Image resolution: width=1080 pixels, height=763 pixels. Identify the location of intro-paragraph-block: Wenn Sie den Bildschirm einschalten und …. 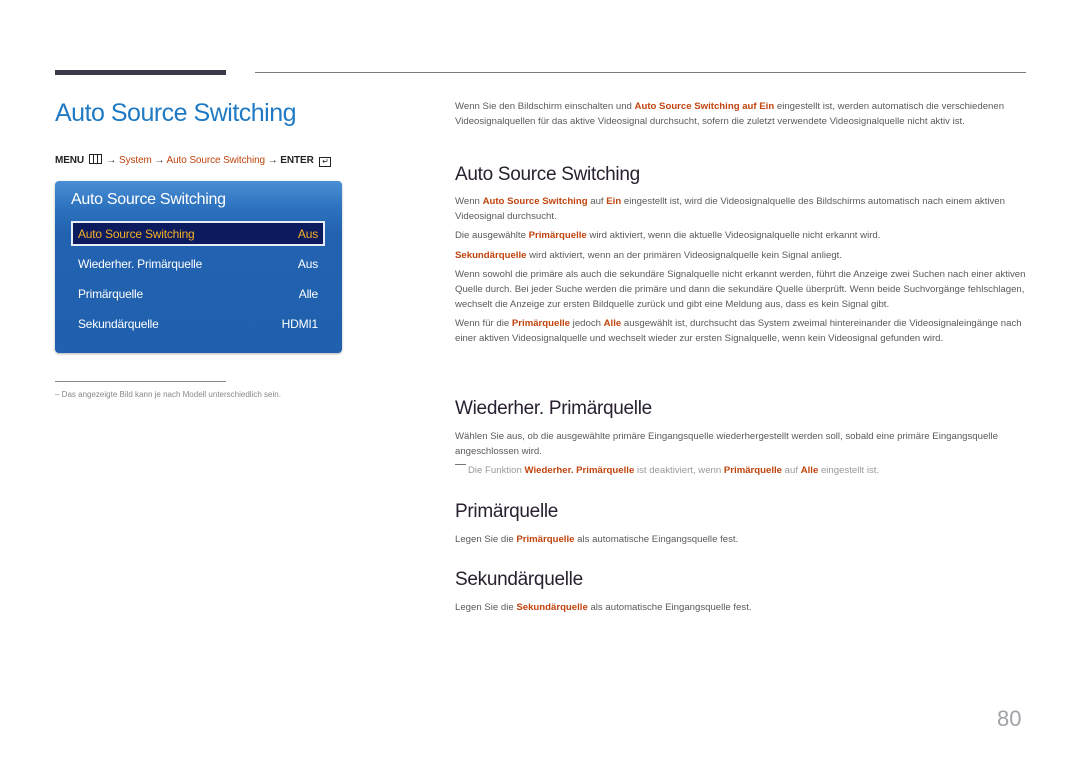
(741, 114).